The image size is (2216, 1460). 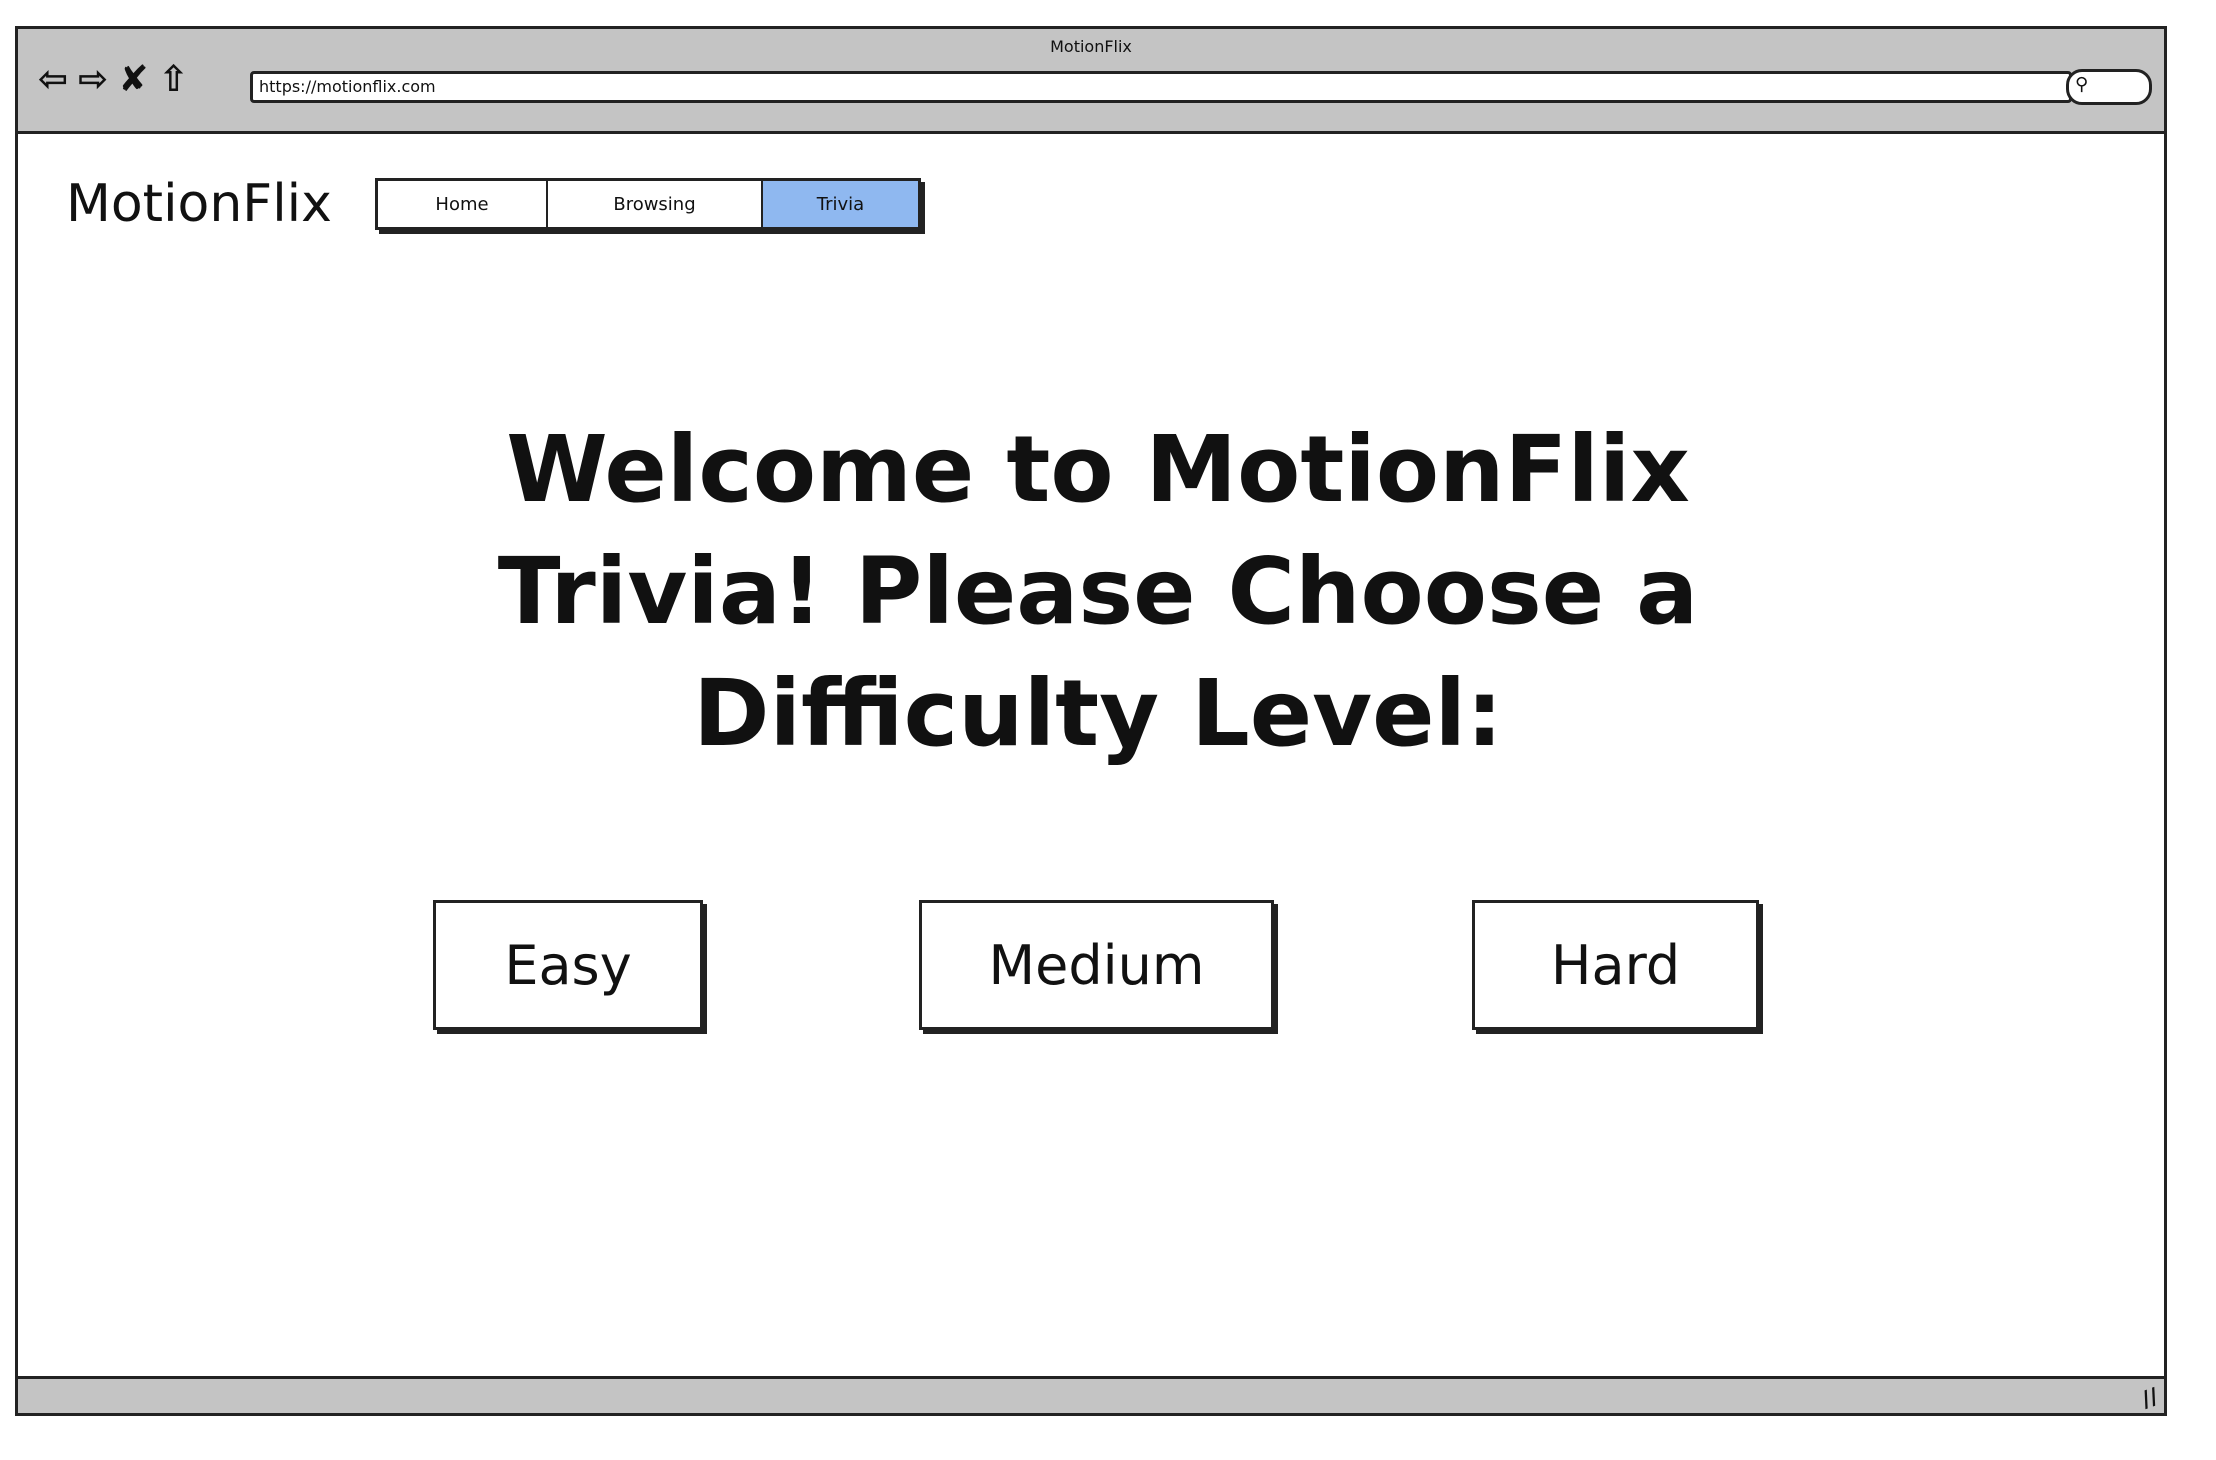 What do you see at coordinates (1091, 1394) in the screenshot?
I see `status-bar: //` at bounding box center [1091, 1394].